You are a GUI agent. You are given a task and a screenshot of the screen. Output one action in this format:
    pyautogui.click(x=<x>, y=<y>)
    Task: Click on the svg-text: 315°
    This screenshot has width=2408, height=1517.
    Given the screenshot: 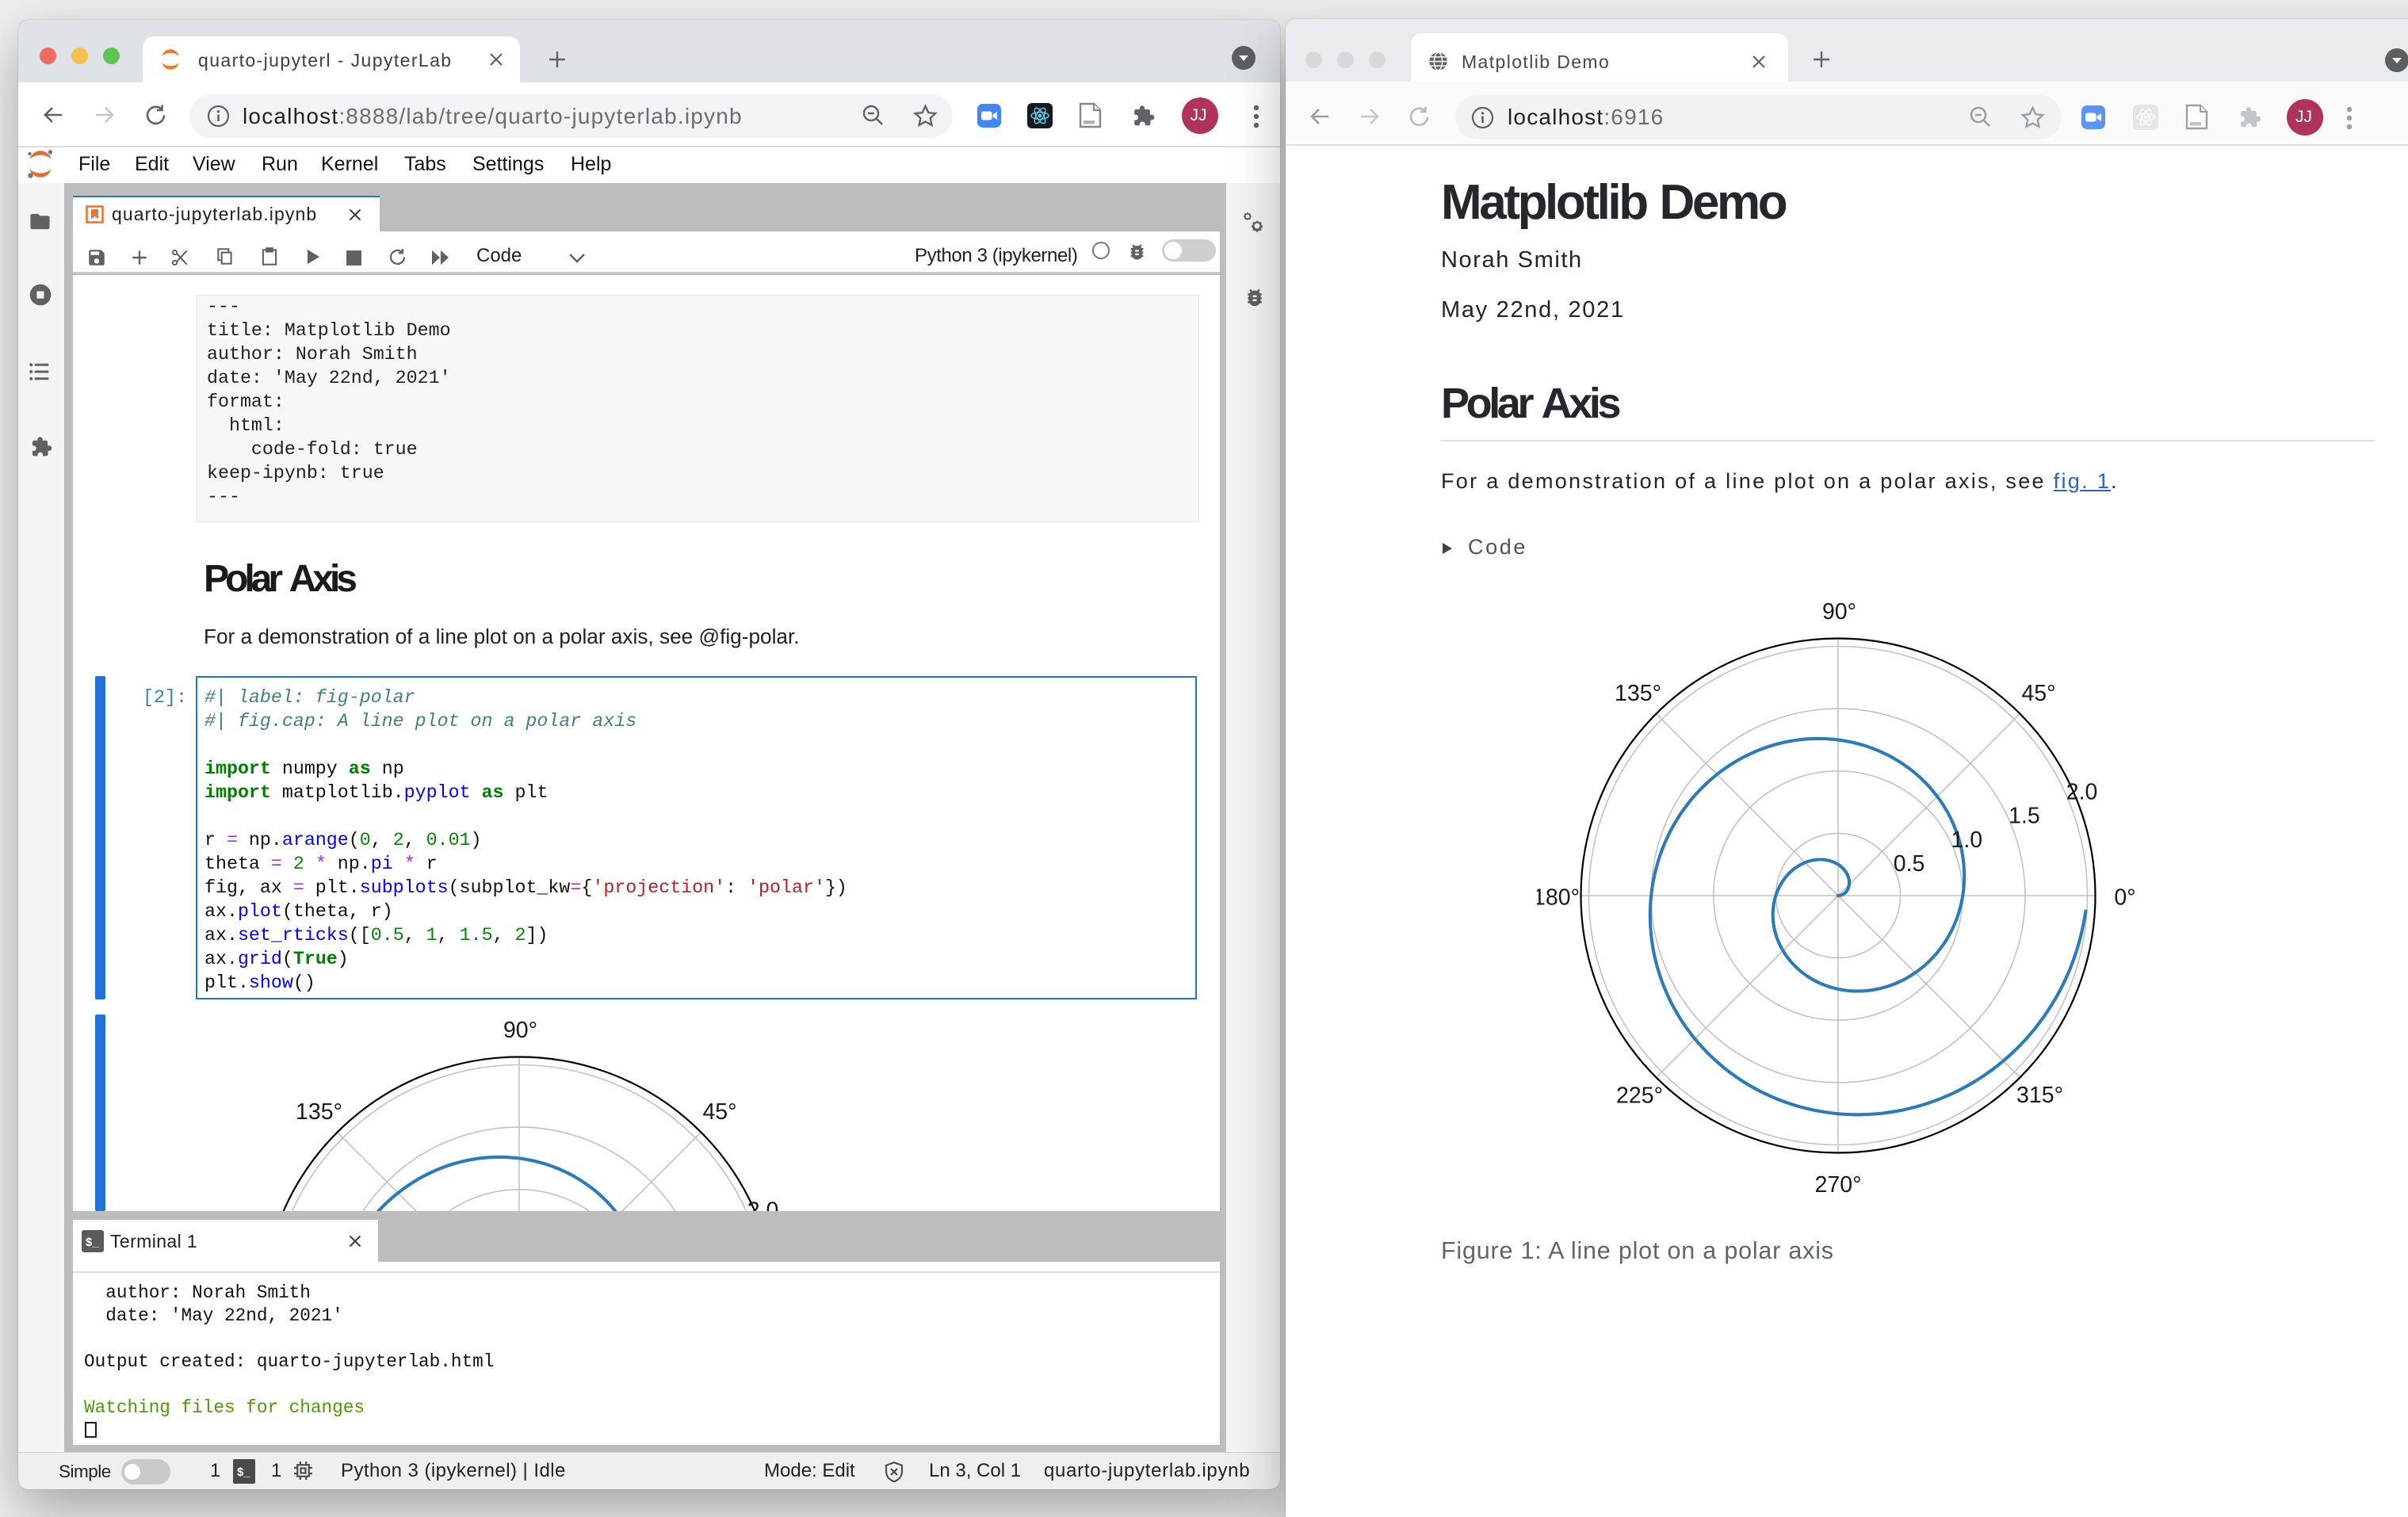 What is the action you would take?
    pyautogui.click(x=2039, y=1096)
    